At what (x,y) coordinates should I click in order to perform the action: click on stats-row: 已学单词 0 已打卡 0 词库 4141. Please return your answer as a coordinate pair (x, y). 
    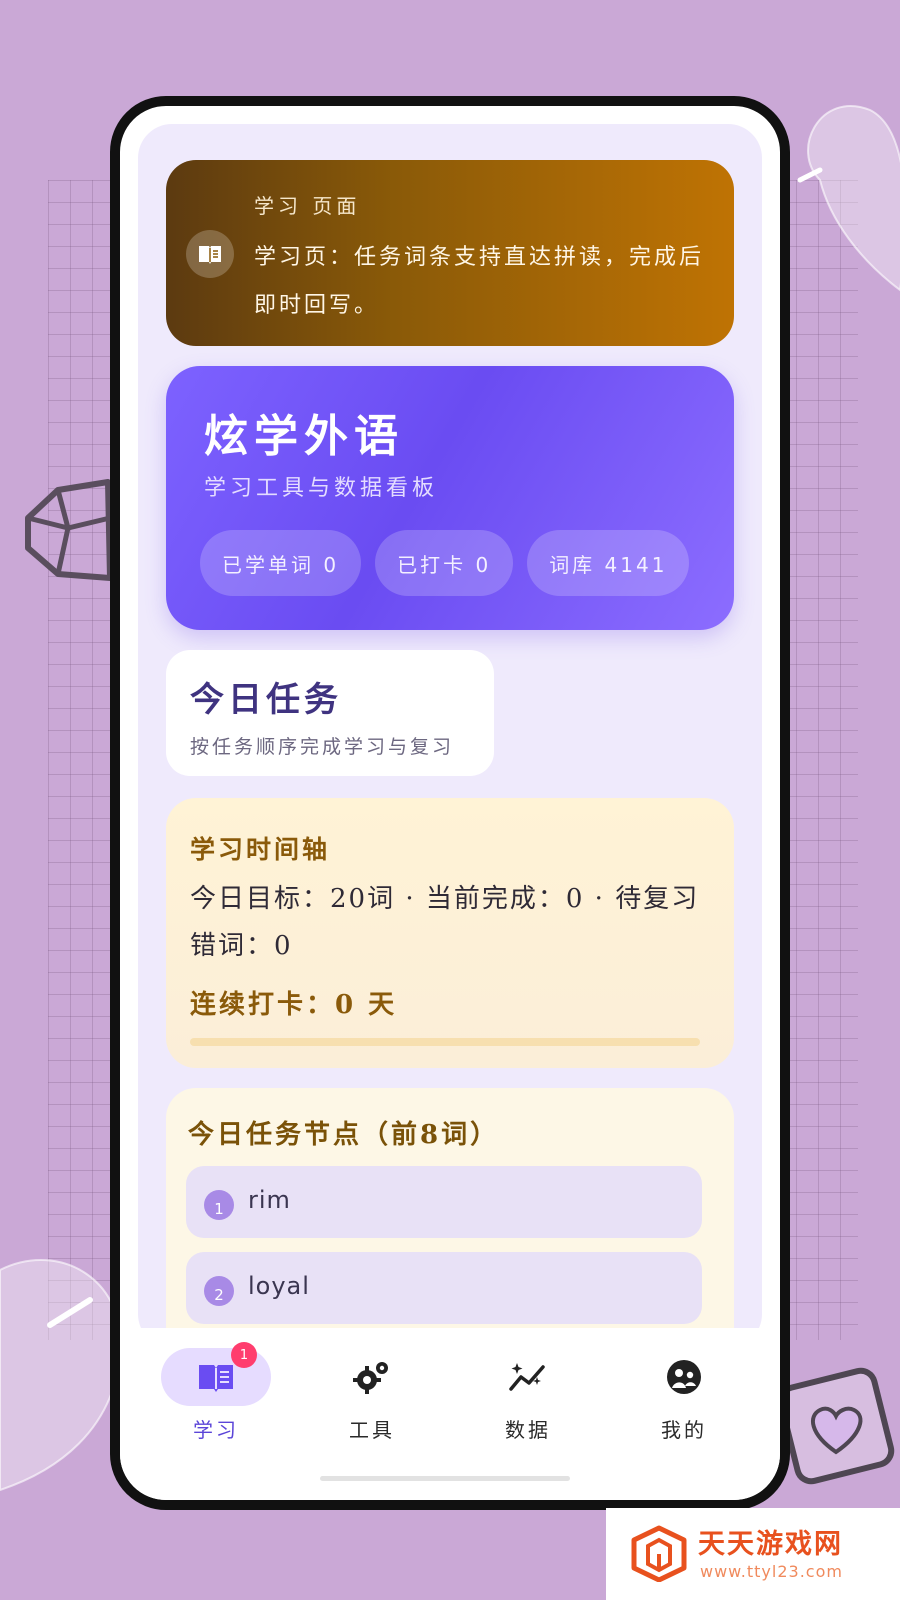
    Looking at the image, I should click on (445, 563).